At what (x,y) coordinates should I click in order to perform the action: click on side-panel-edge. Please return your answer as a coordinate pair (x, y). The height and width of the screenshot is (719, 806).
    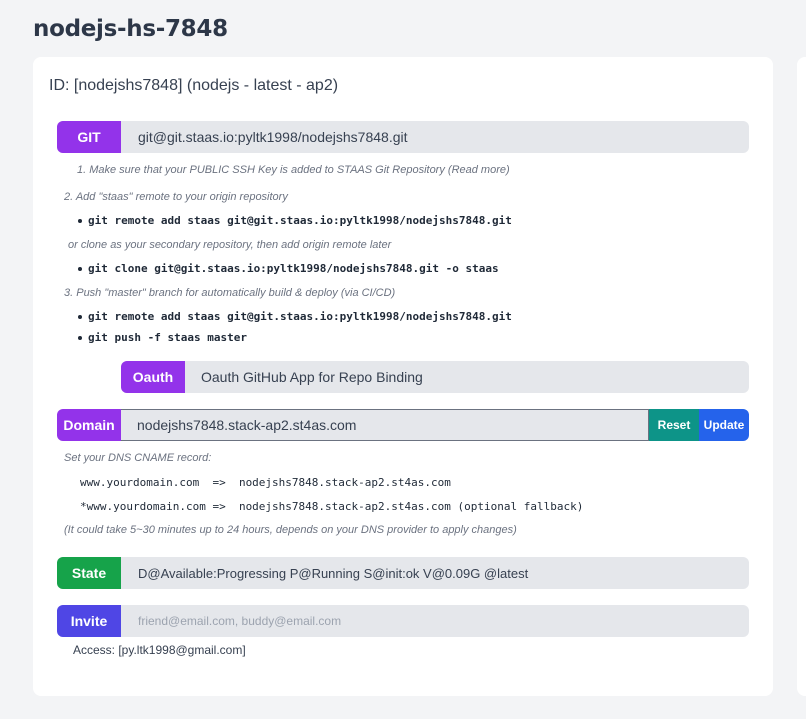
    Looking at the image, I should click on (801, 376).